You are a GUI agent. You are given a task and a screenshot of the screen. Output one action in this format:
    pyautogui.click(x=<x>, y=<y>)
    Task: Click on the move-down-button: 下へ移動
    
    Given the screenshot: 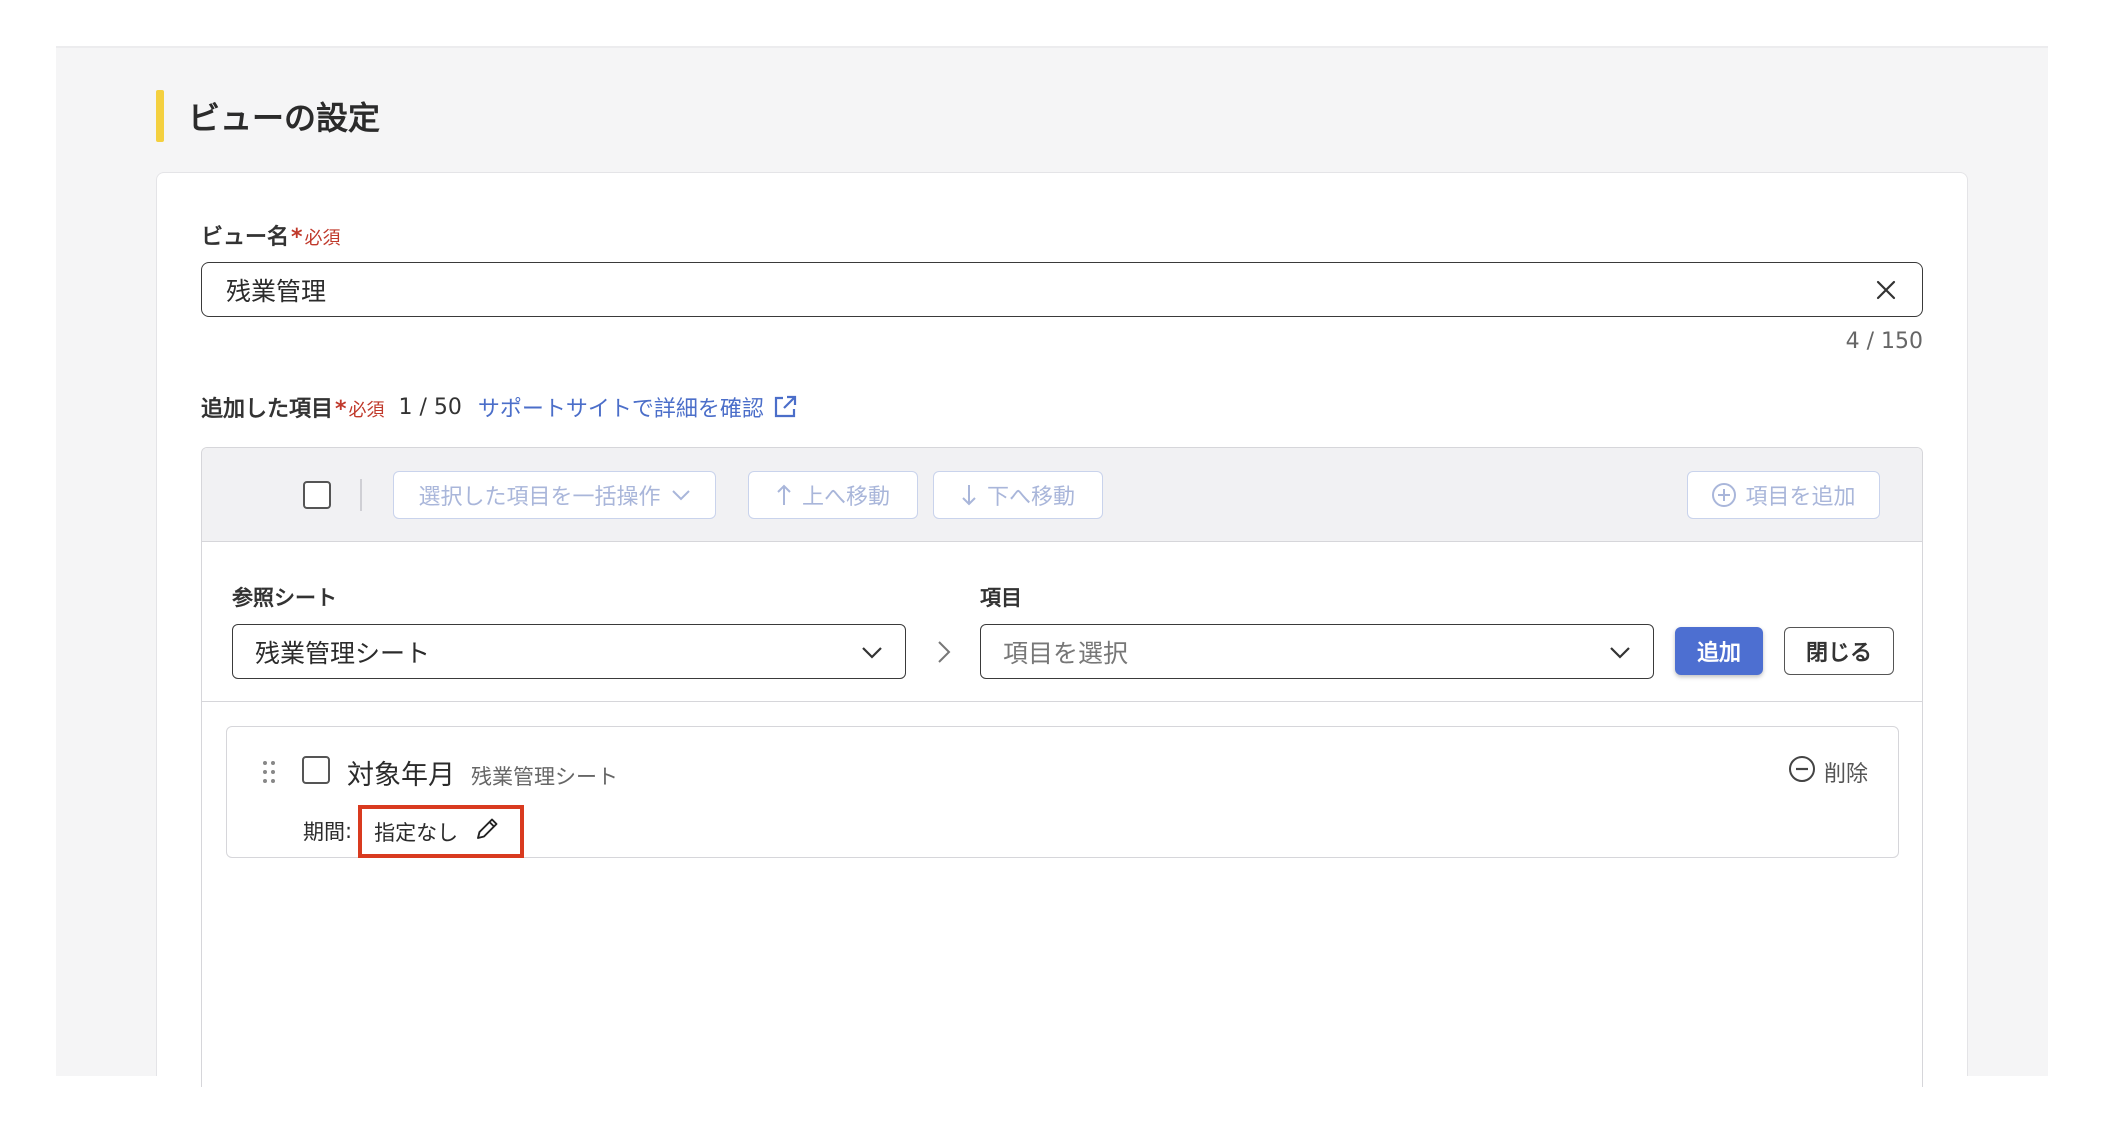 What is the action you would take?
    pyautogui.click(x=1018, y=495)
    